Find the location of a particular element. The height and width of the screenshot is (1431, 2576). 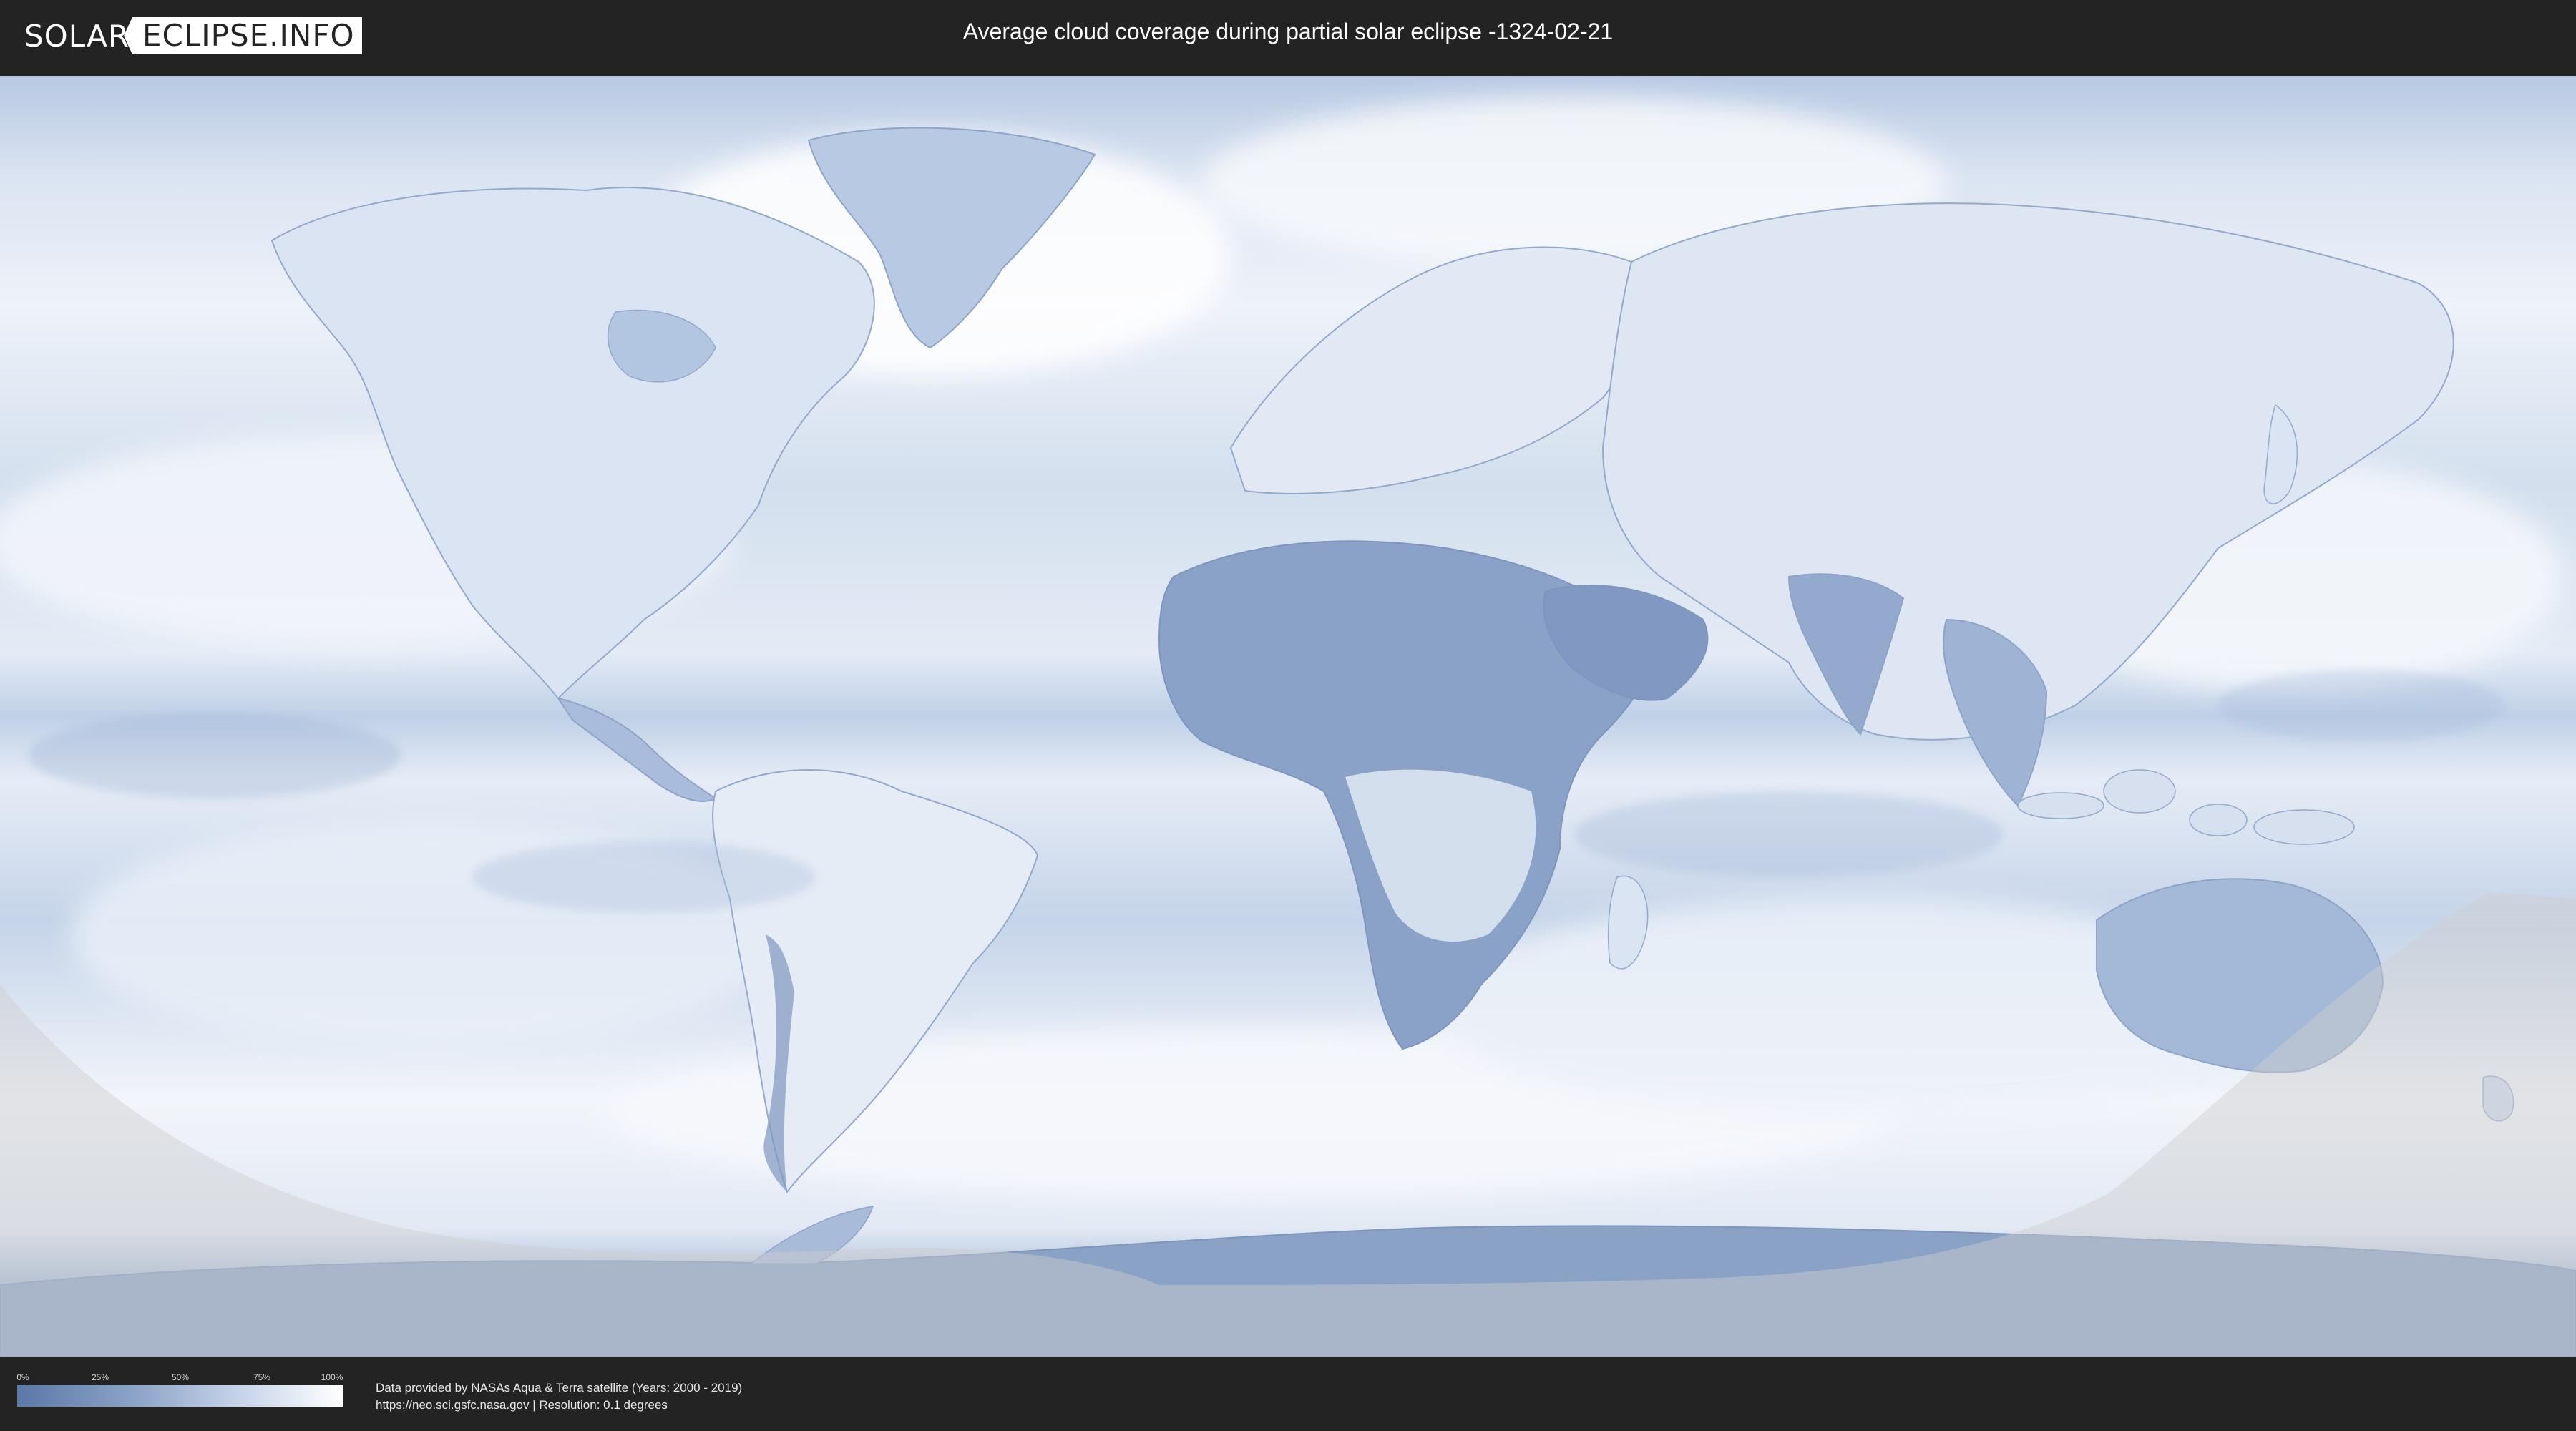

legend-tick-75: 75% is located at coordinates (262, 1377).